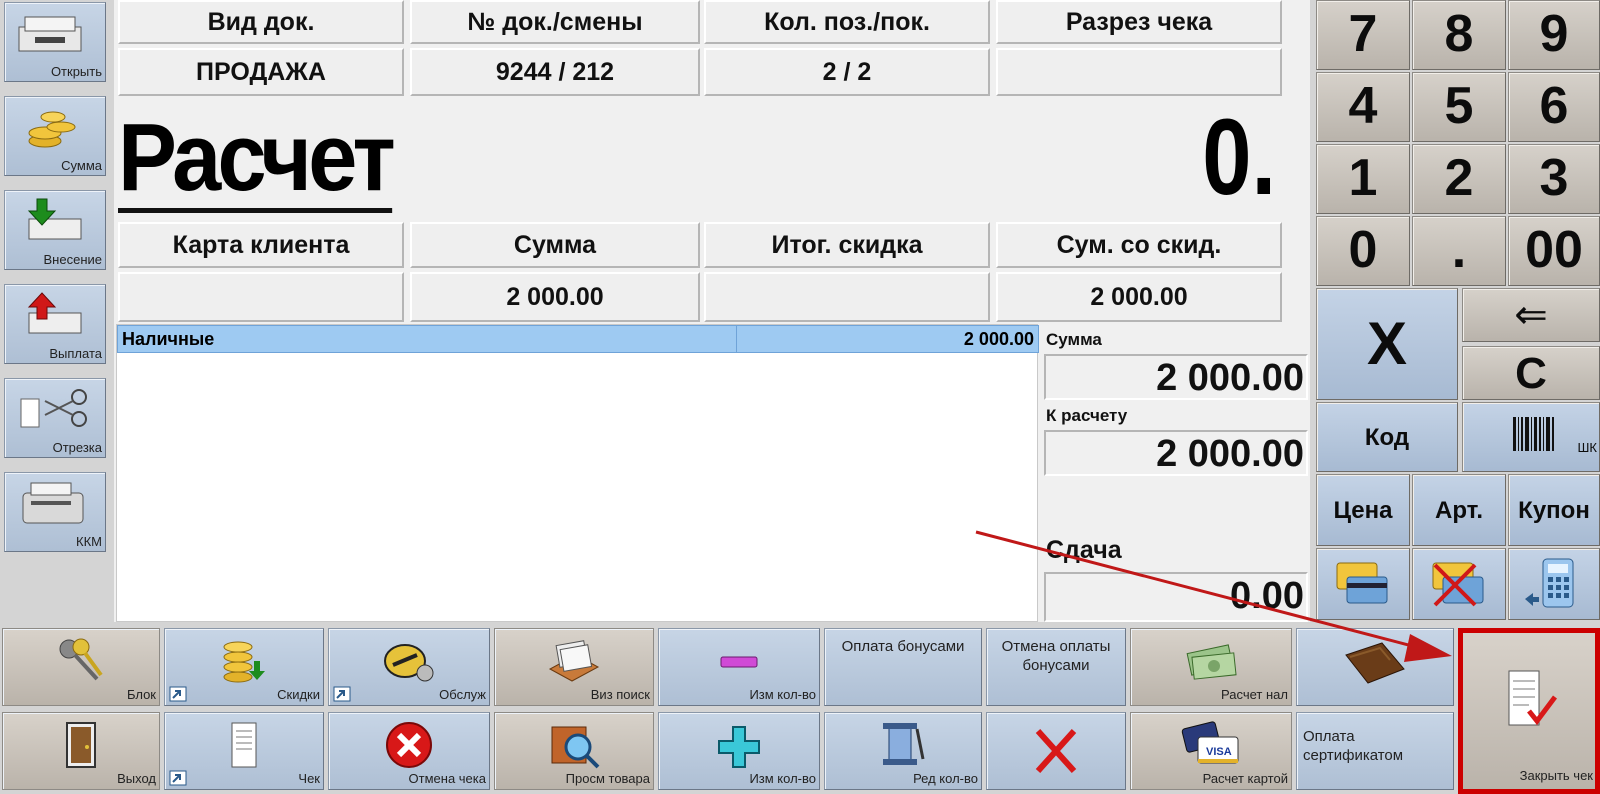  Describe the element at coordinates (1363, 107) in the screenshot. I see `key-4: 4` at that location.